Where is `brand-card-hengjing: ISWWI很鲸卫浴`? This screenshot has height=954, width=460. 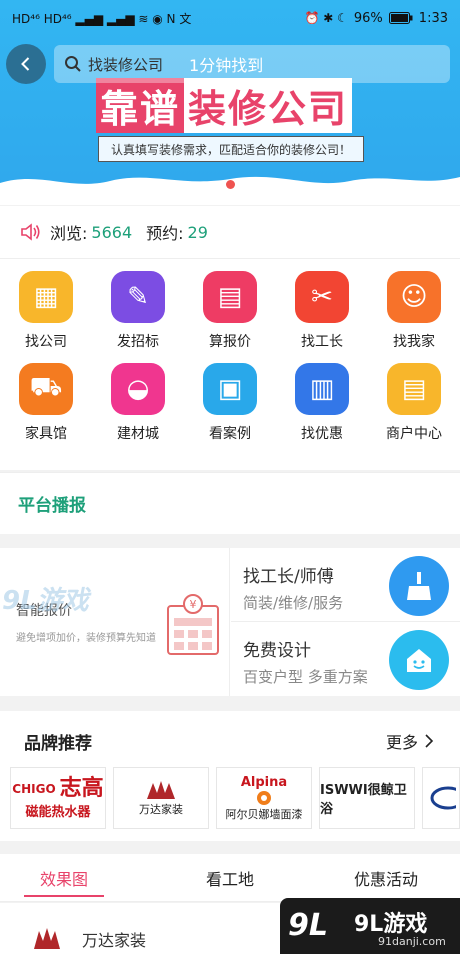 brand-card-hengjing: ISWWI很鲸卫浴 is located at coordinates (367, 798).